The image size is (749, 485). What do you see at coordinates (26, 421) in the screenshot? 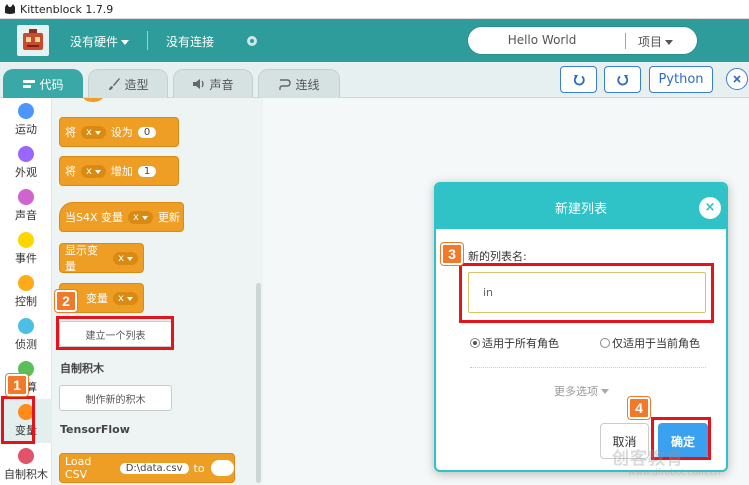
I see `category-variables: 变量` at bounding box center [26, 421].